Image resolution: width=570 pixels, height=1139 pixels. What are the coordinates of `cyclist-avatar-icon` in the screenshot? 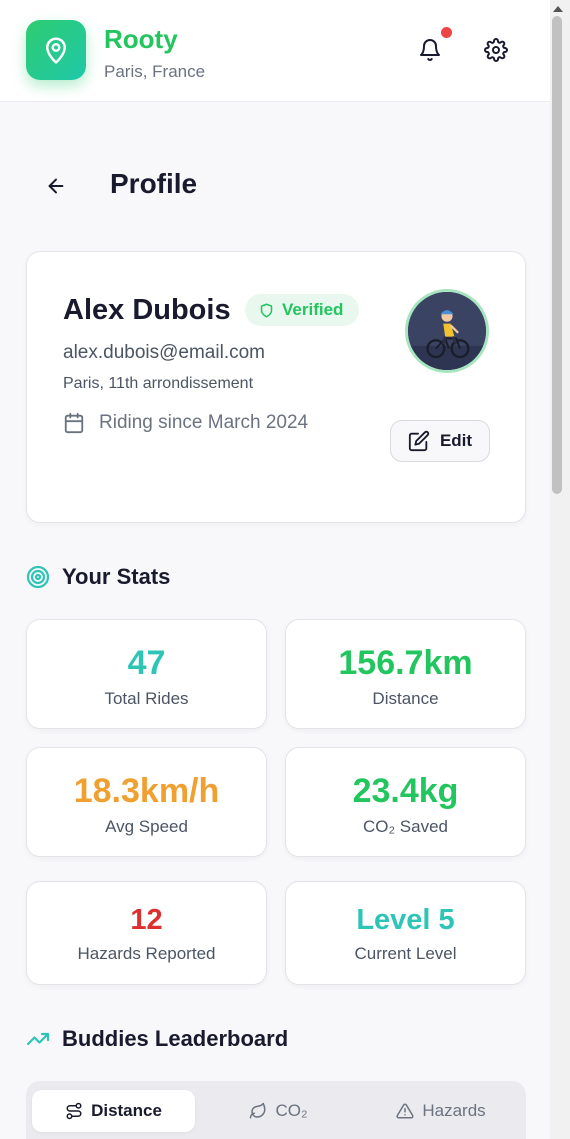 It's located at (447, 331).